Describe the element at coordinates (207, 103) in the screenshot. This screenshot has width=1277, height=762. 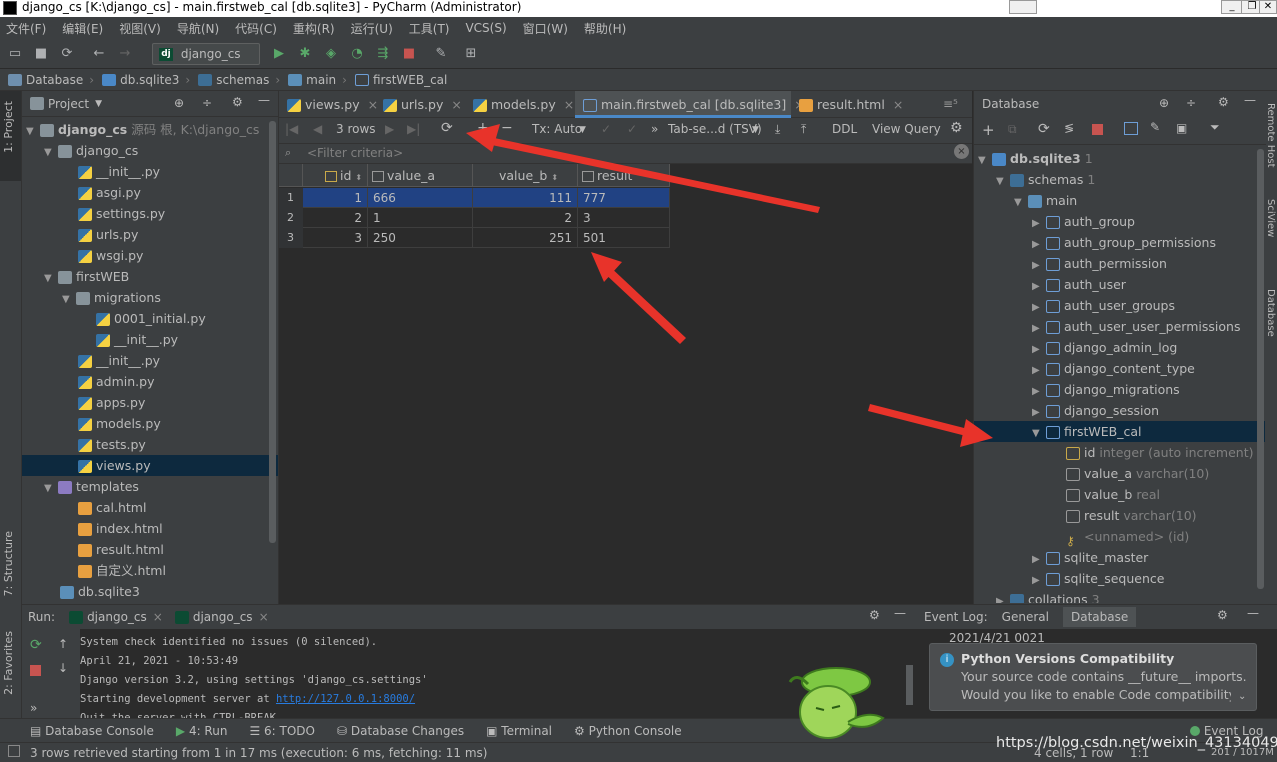
I see `collapse-icon: ÷` at that location.